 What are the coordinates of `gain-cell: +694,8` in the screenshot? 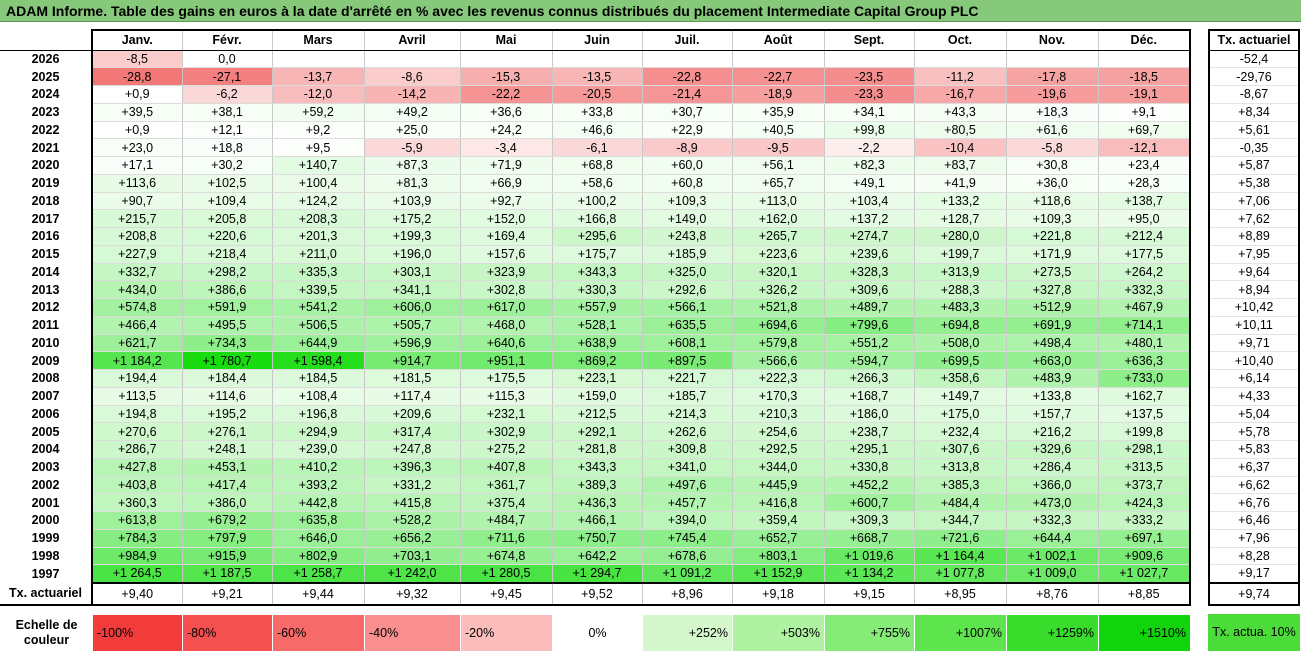 It's located at (960, 325).